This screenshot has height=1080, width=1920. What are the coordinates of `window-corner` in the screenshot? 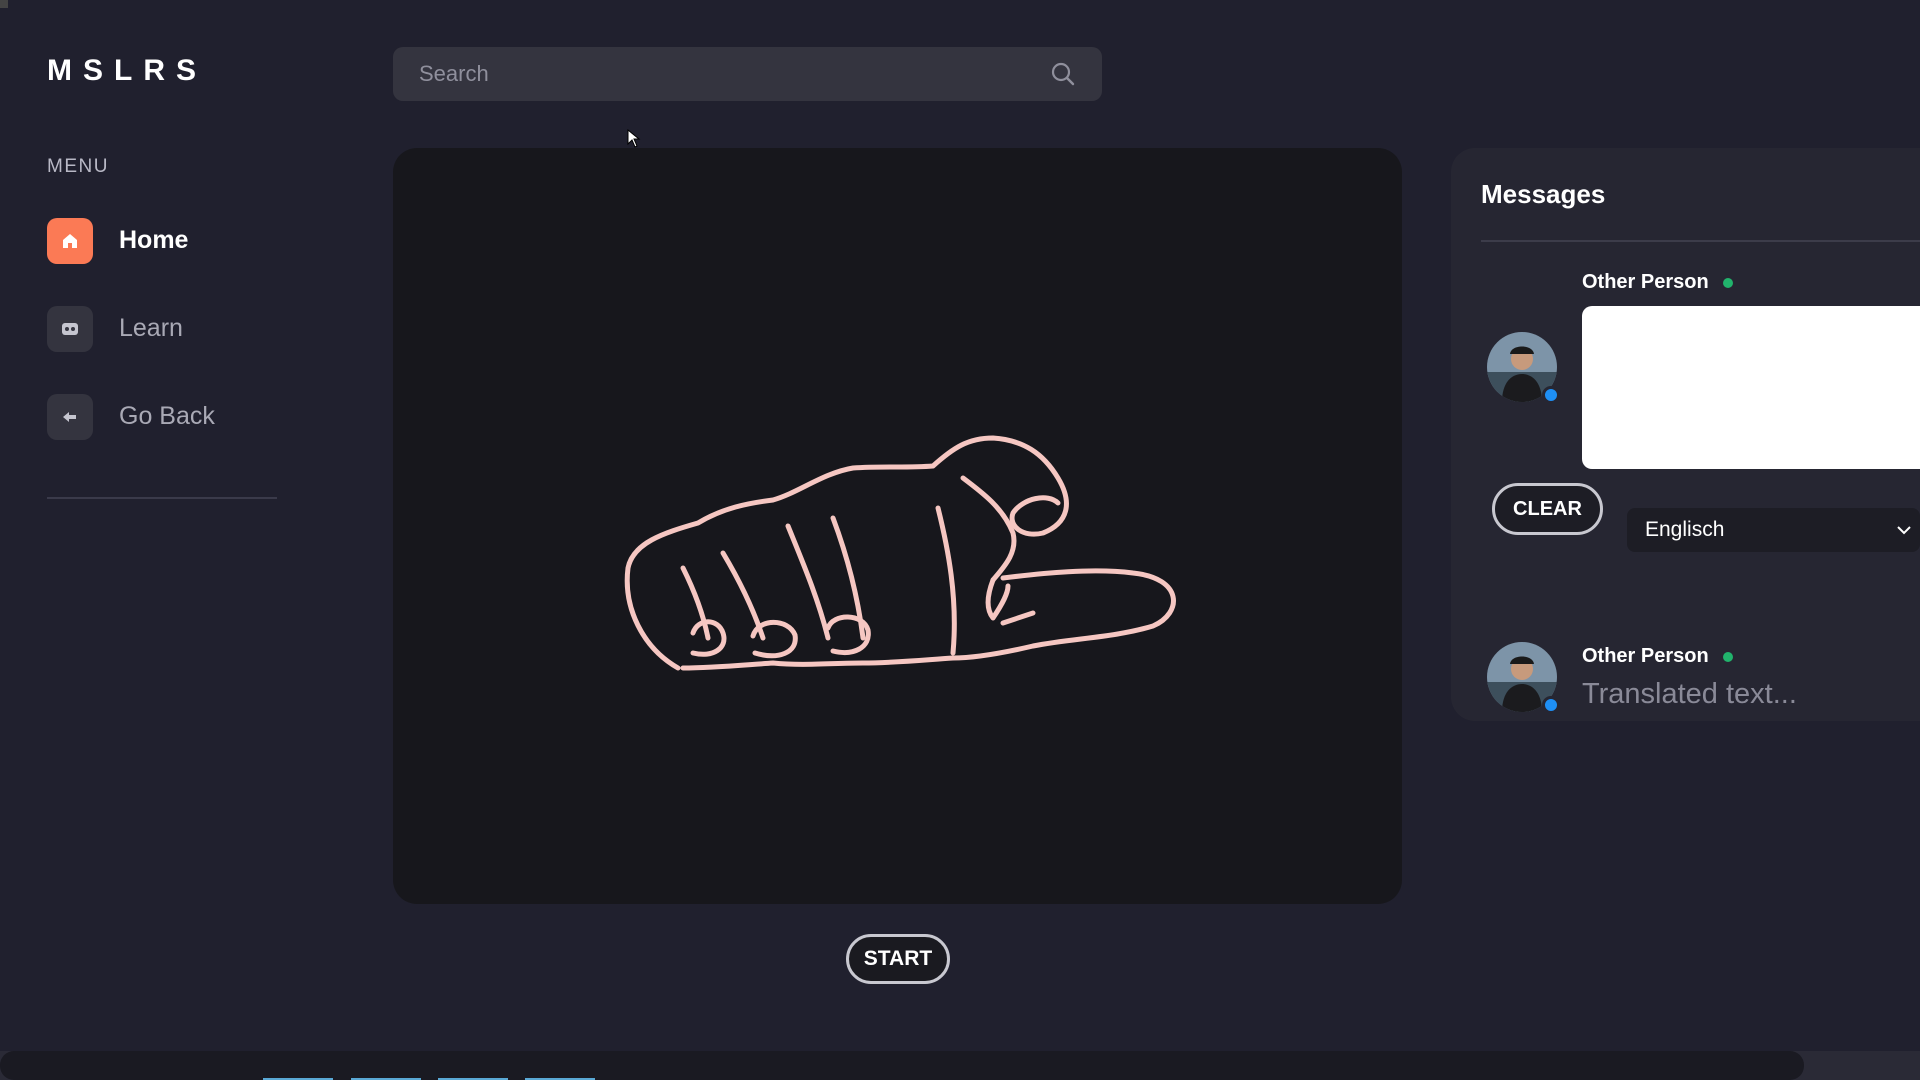 It's located at (4, 4).